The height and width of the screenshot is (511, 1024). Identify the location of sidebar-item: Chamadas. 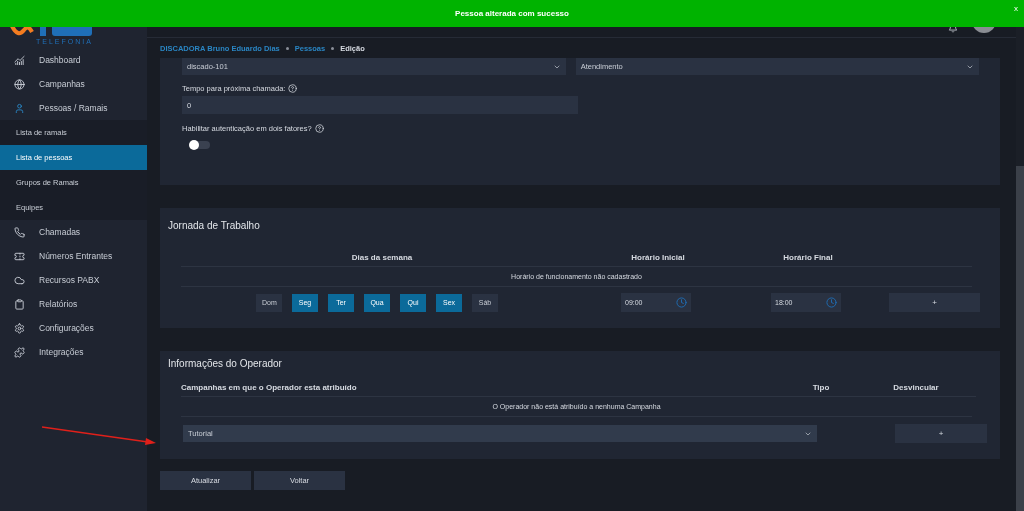
(73, 232).